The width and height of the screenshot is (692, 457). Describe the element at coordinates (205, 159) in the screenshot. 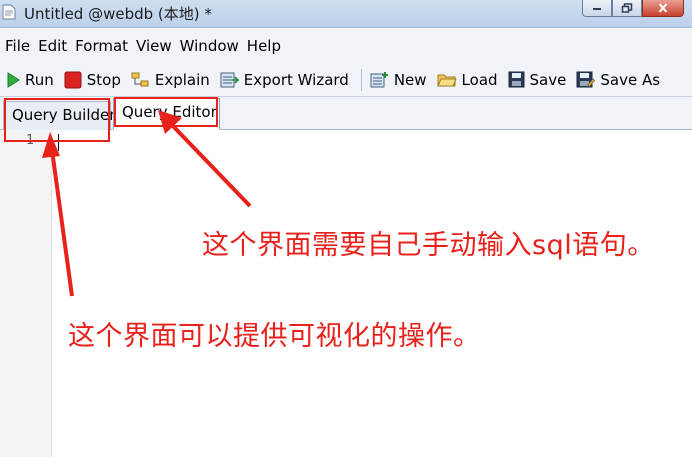

I see `arrow-to-query-editor` at that location.